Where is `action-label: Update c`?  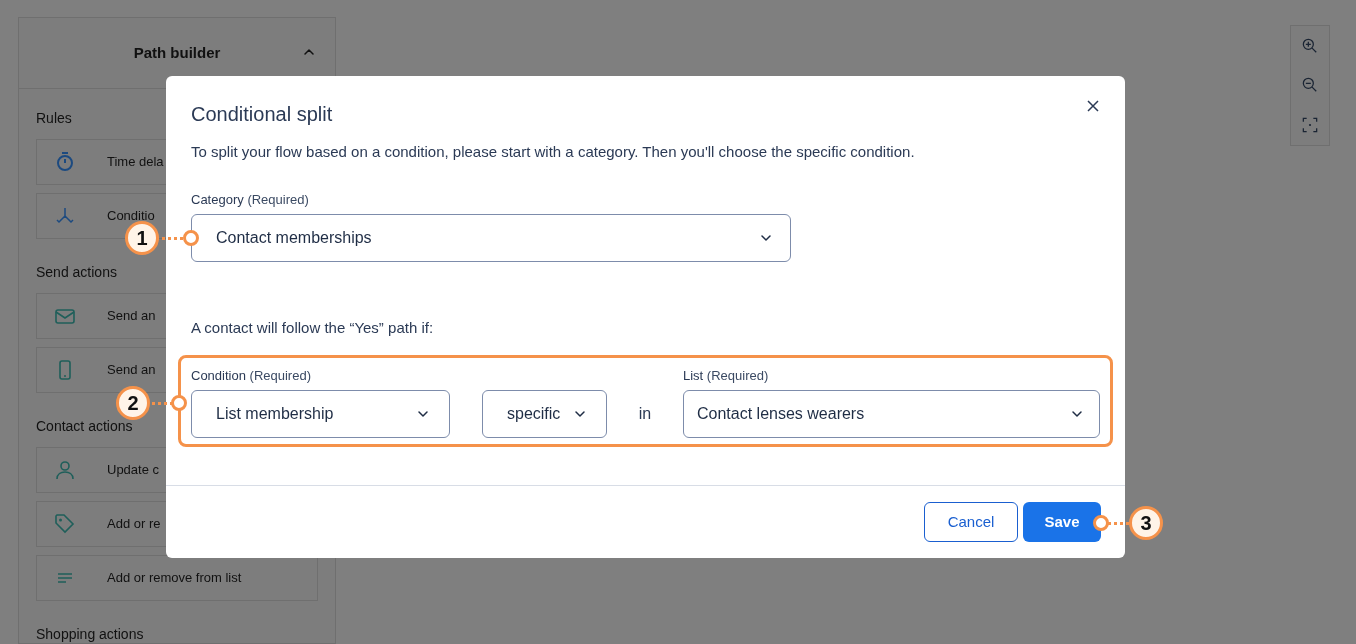
action-label: Update c is located at coordinates (133, 470).